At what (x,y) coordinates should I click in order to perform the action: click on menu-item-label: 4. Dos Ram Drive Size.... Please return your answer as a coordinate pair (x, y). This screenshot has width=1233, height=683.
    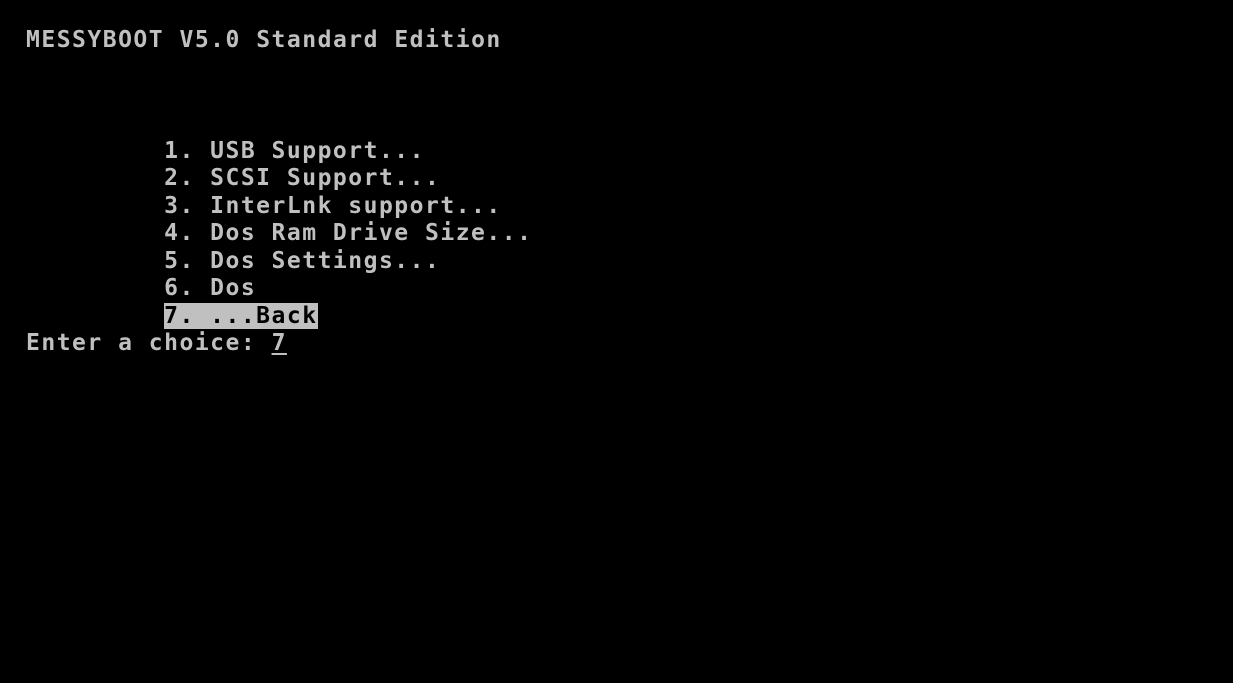
    Looking at the image, I should click on (348, 233).